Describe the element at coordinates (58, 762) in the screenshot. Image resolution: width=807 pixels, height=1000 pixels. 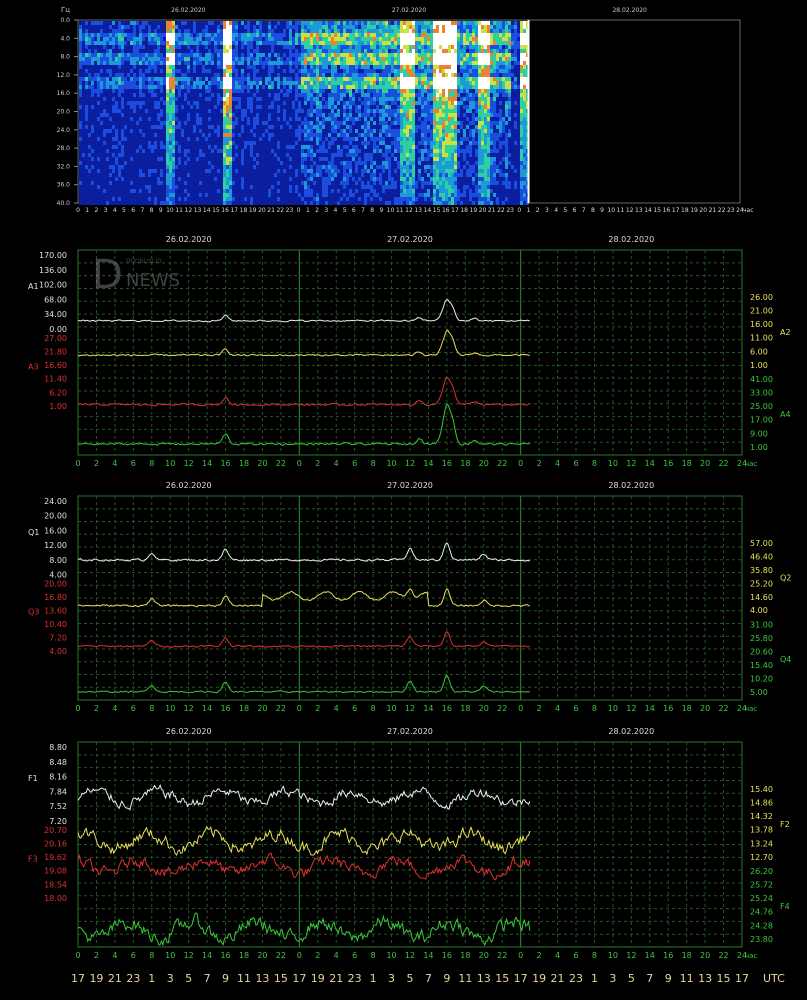
I see `axis-tick-f1: 8.48` at that location.